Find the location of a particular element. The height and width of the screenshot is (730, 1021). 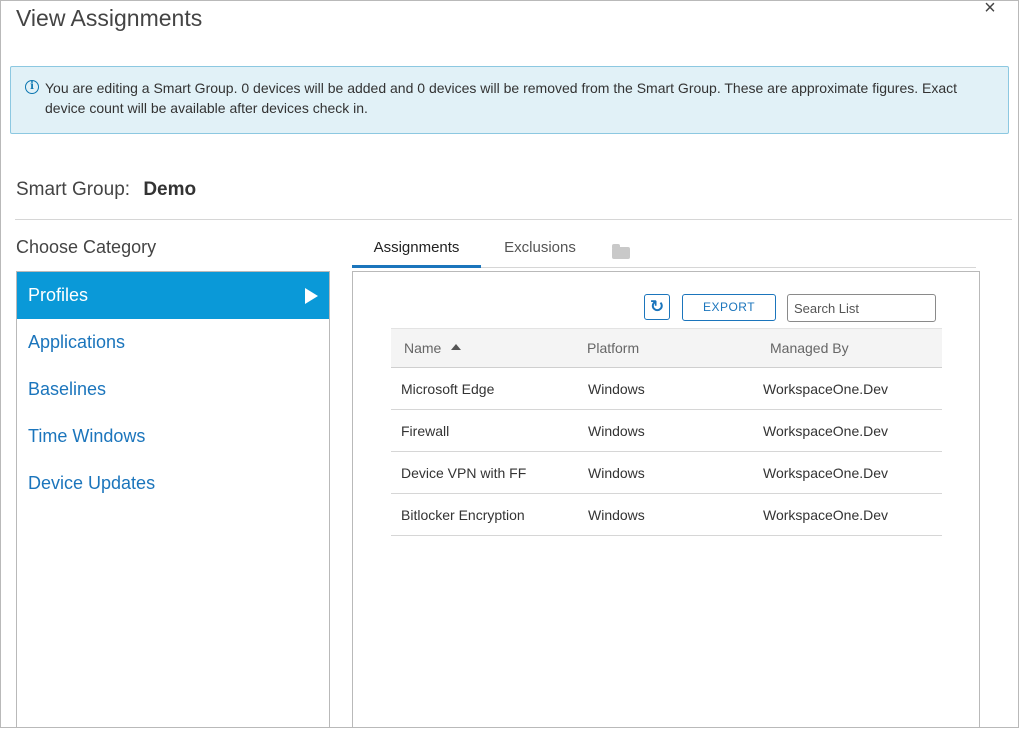

category-item-label: Applications is located at coordinates (77, 342).